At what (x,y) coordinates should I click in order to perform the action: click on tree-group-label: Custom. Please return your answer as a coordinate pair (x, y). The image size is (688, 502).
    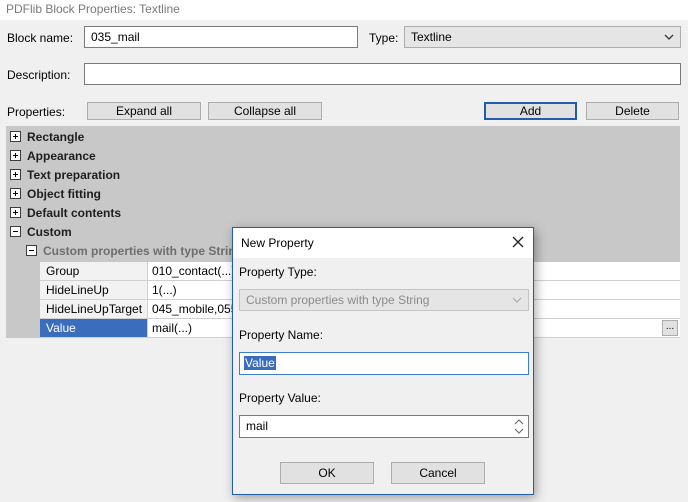
    Looking at the image, I should click on (49, 232).